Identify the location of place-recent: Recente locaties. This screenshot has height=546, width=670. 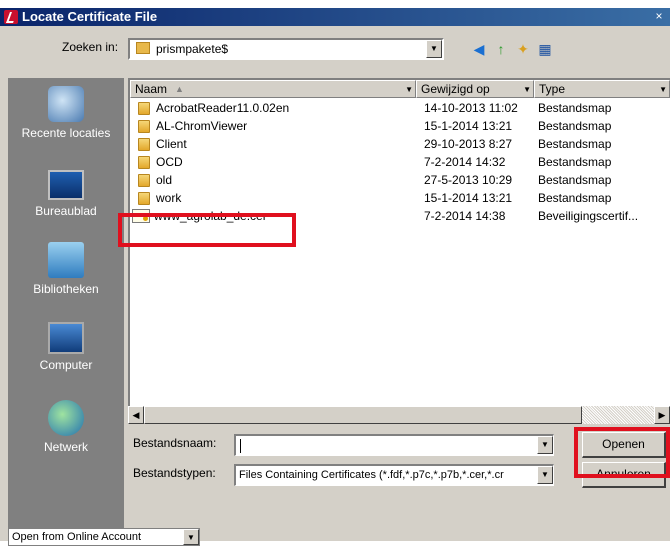
(66, 113).